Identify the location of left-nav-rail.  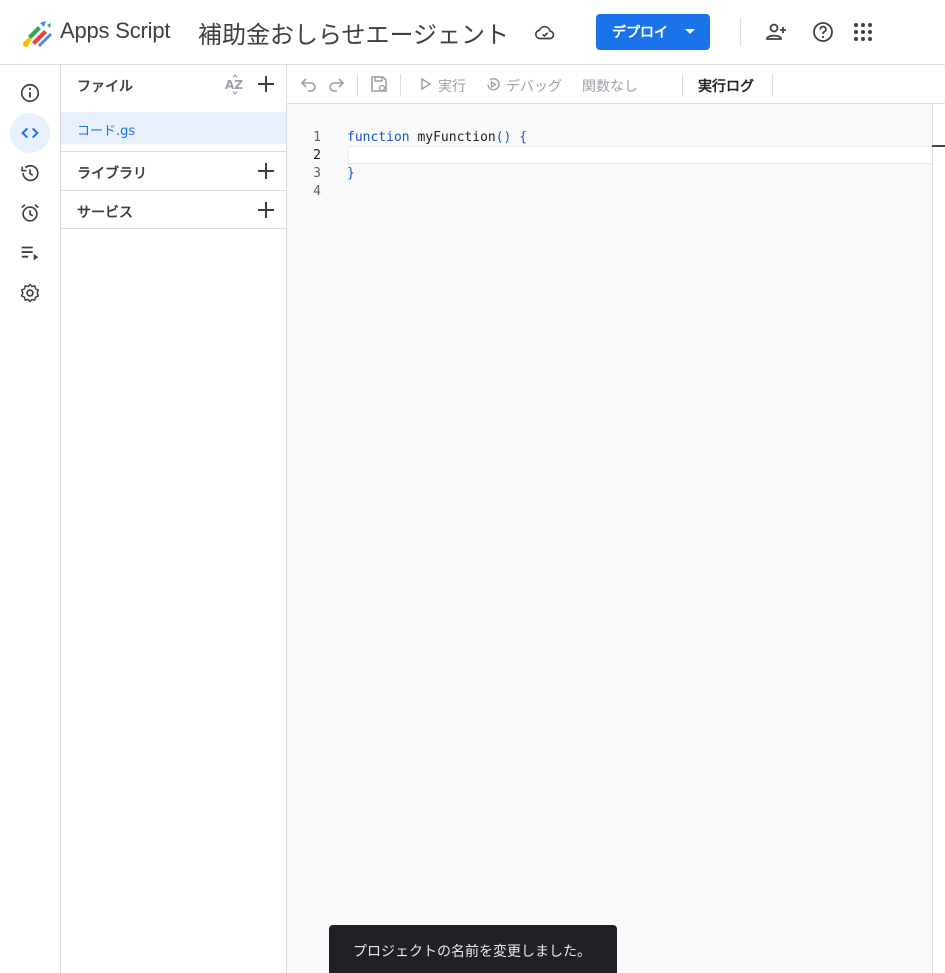
(30, 519).